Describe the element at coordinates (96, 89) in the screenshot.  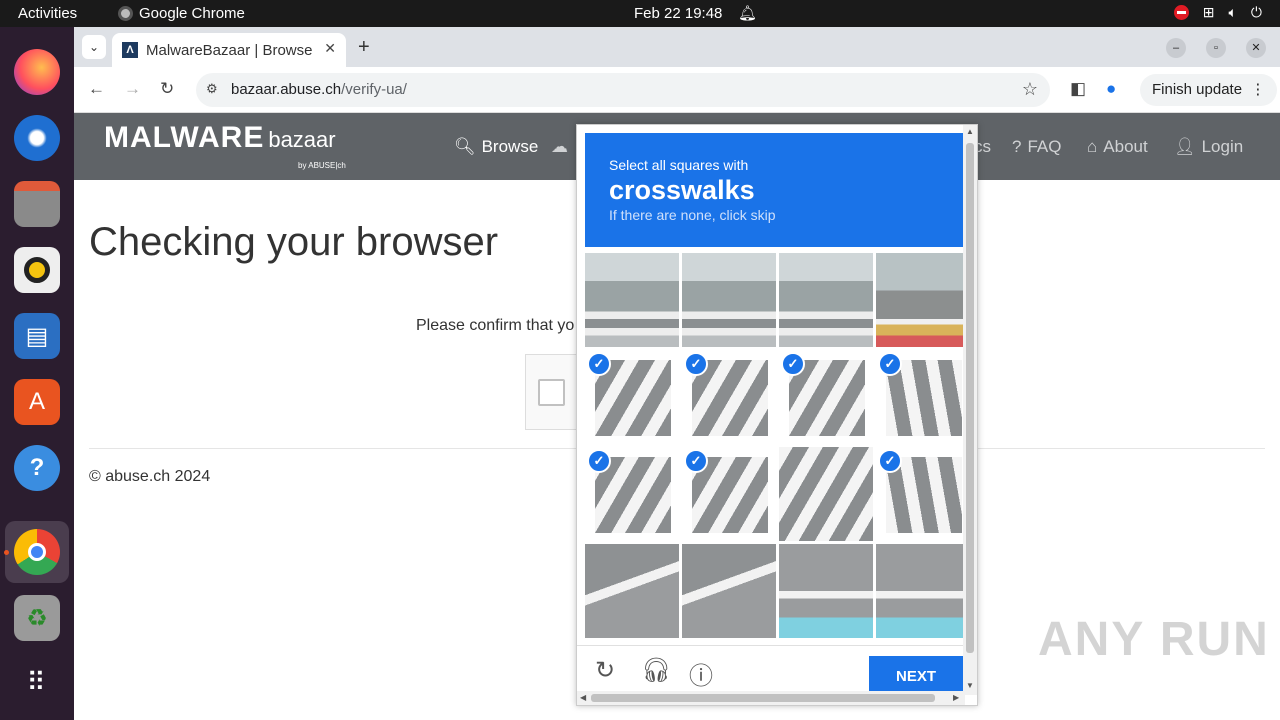
I see `back-icon: ←` at that location.